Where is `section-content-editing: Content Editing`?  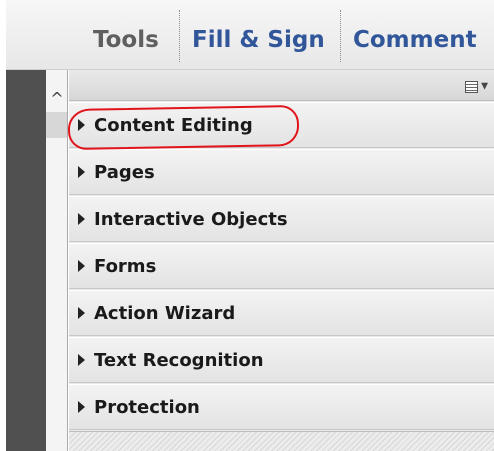 section-content-editing: Content Editing is located at coordinates (281, 125).